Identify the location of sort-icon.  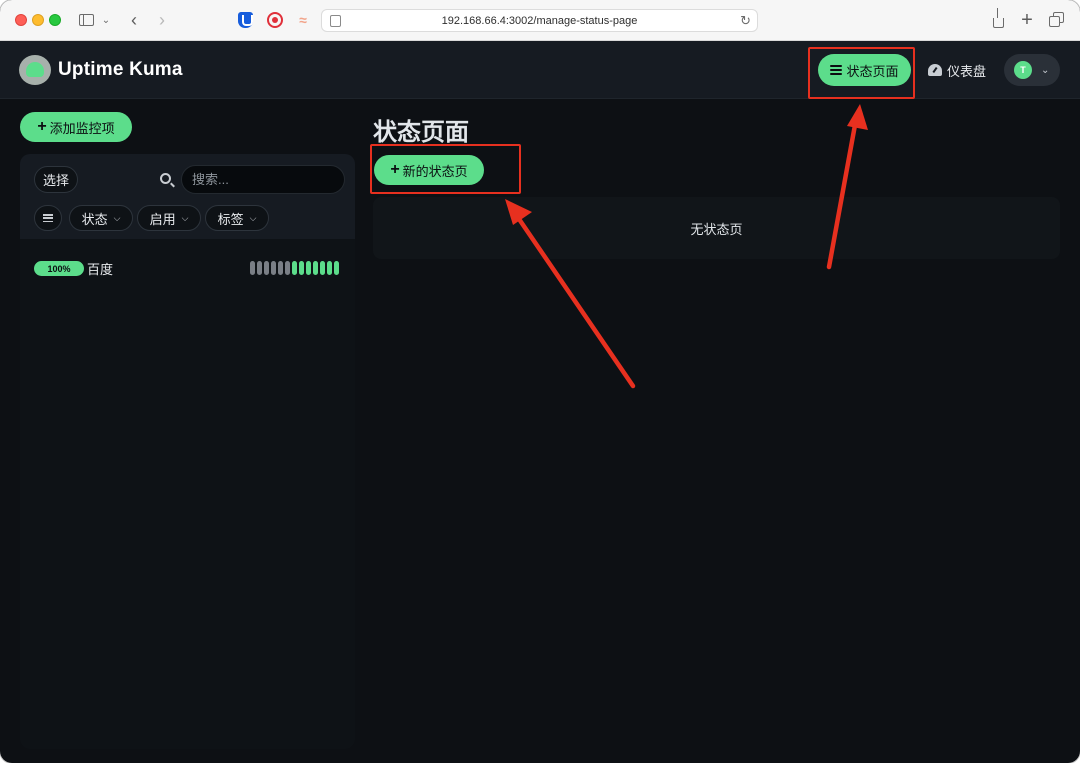
(48, 218).